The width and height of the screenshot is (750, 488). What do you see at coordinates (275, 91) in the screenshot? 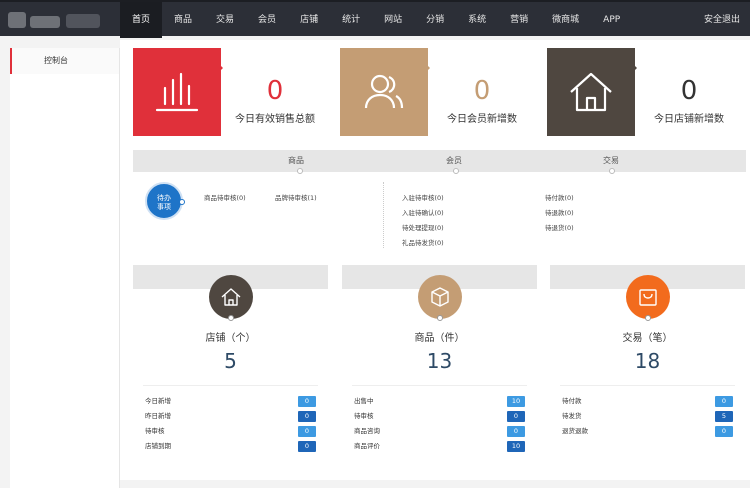
I see `stat-sales-value: 0` at bounding box center [275, 91].